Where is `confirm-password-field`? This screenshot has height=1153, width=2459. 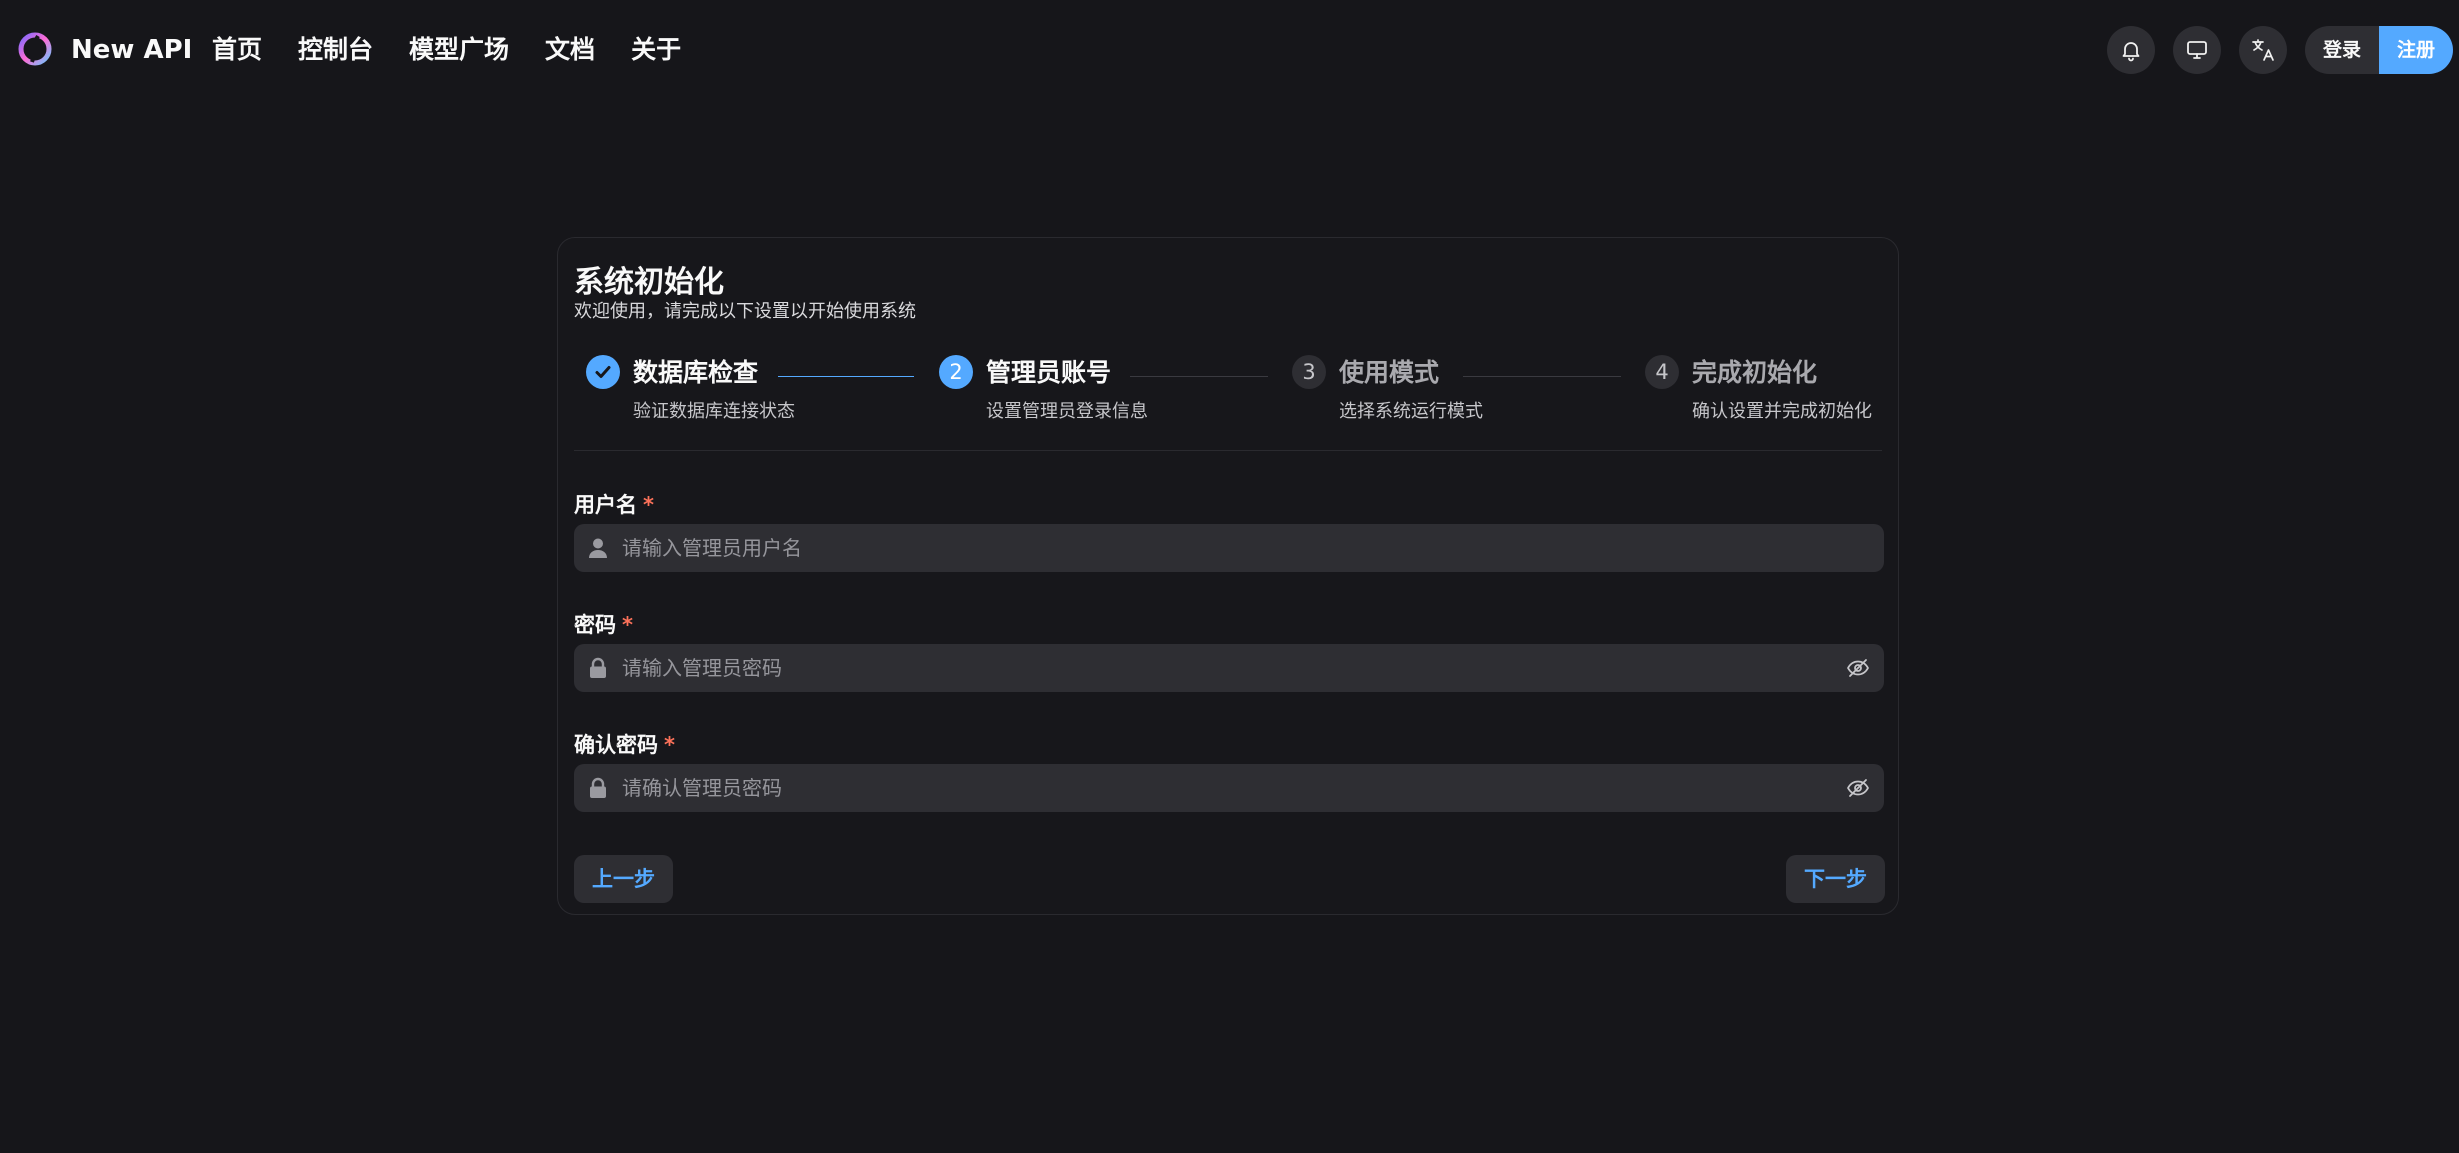 confirm-password-field is located at coordinates (1229, 788).